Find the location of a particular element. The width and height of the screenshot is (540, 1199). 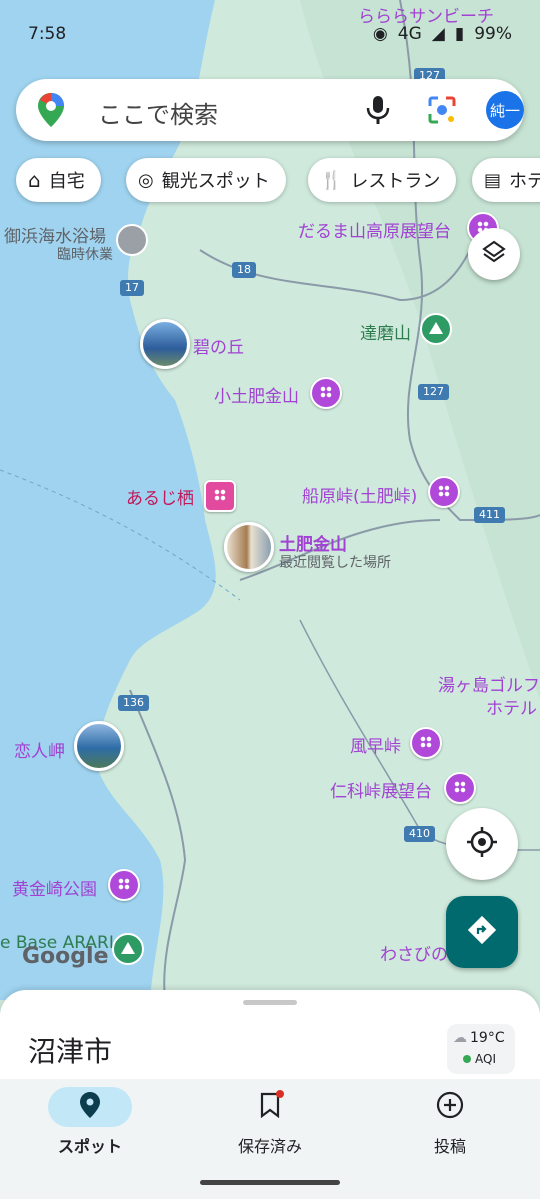

avatar: 純一 is located at coordinates (505, 110).